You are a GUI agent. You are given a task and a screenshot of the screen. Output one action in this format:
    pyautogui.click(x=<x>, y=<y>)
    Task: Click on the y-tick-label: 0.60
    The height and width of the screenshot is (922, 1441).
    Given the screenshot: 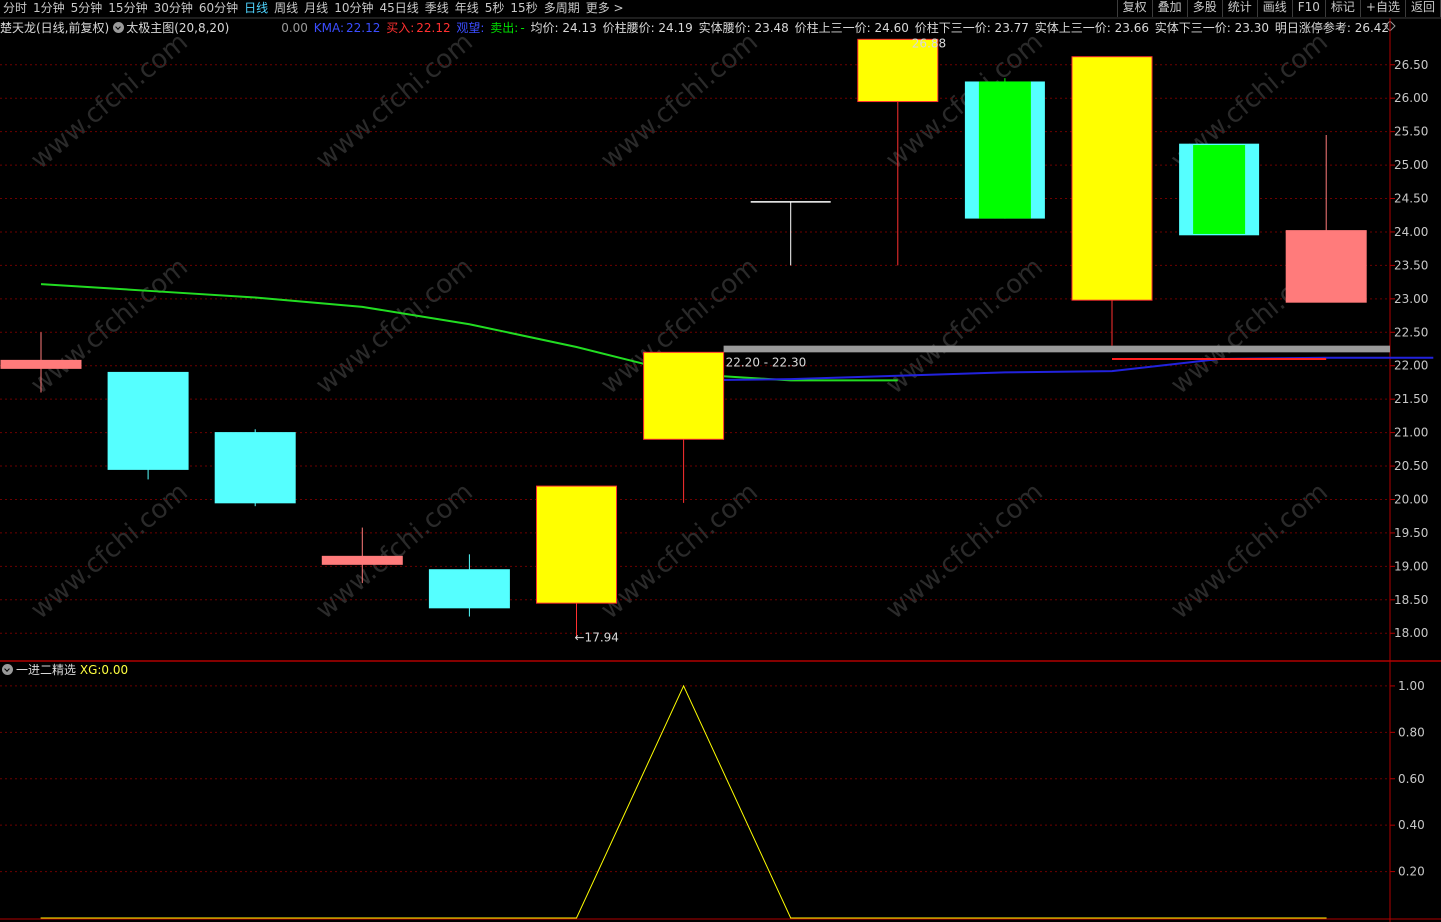 What is the action you would take?
    pyautogui.click(x=1411, y=779)
    